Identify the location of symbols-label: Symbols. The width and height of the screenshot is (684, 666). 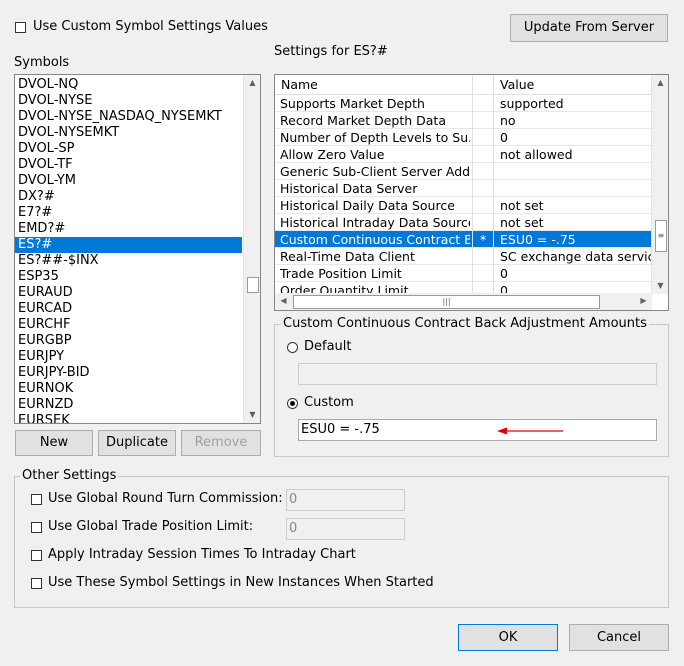
(42, 62).